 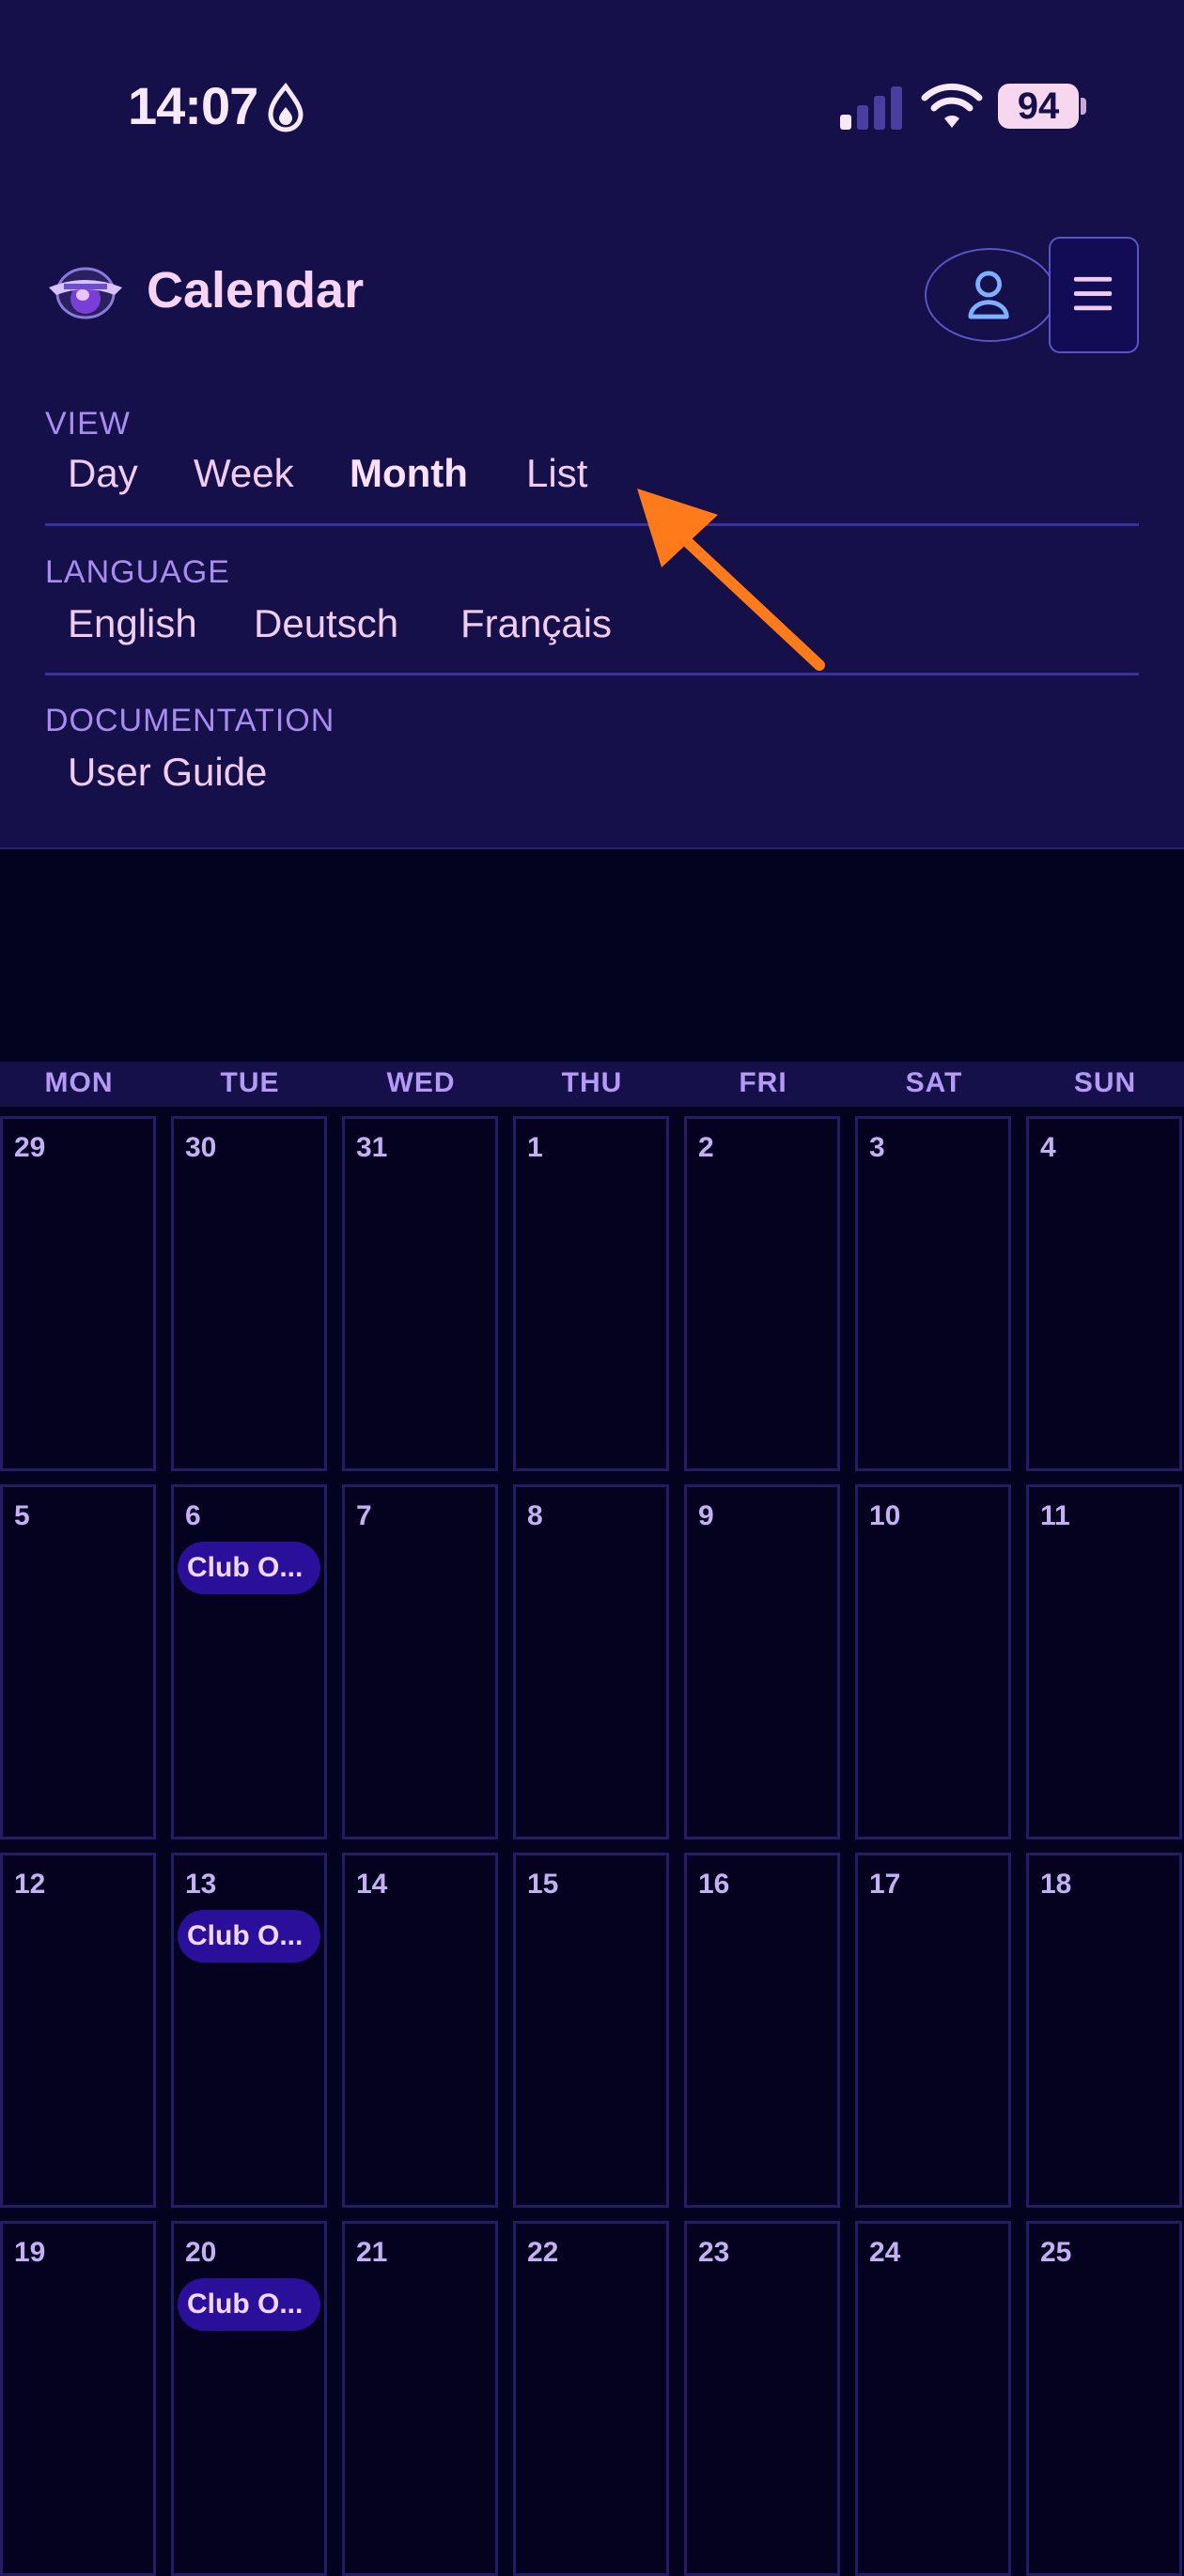 What do you see at coordinates (372, 1884) in the screenshot?
I see `day-number: 14` at bounding box center [372, 1884].